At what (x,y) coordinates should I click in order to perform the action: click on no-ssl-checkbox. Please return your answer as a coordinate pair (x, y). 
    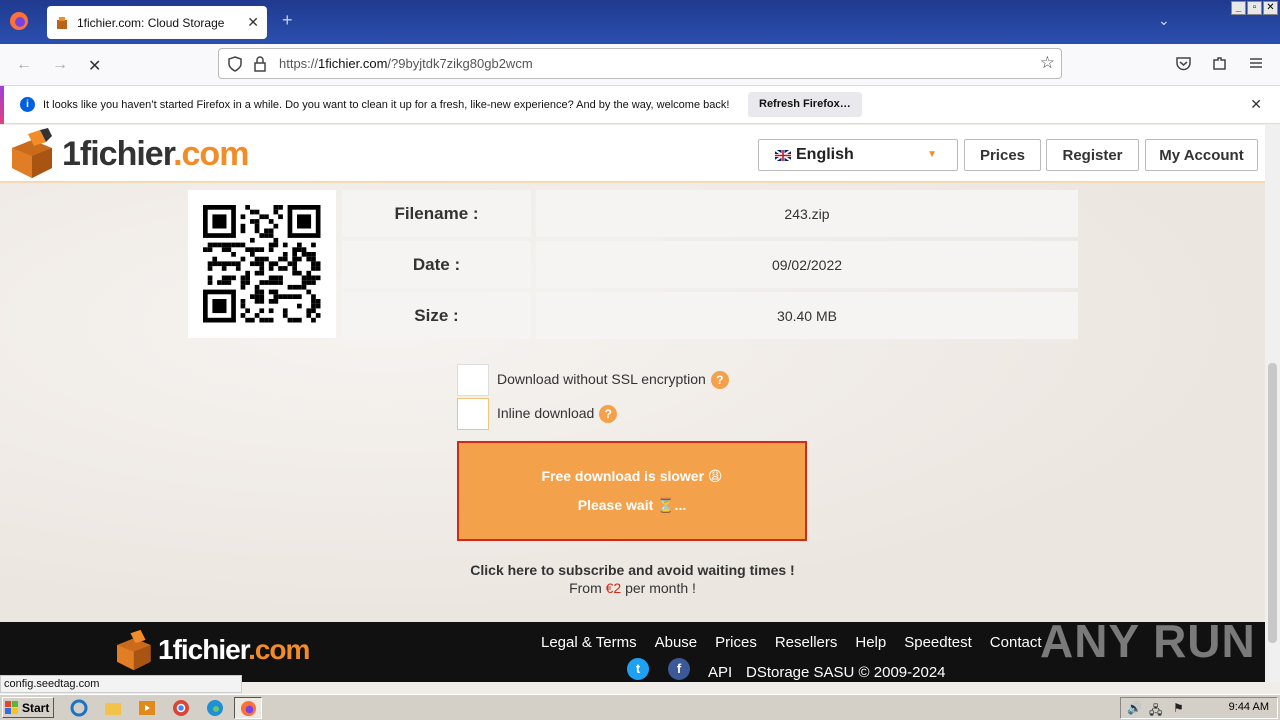
    Looking at the image, I should click on (473, 380).